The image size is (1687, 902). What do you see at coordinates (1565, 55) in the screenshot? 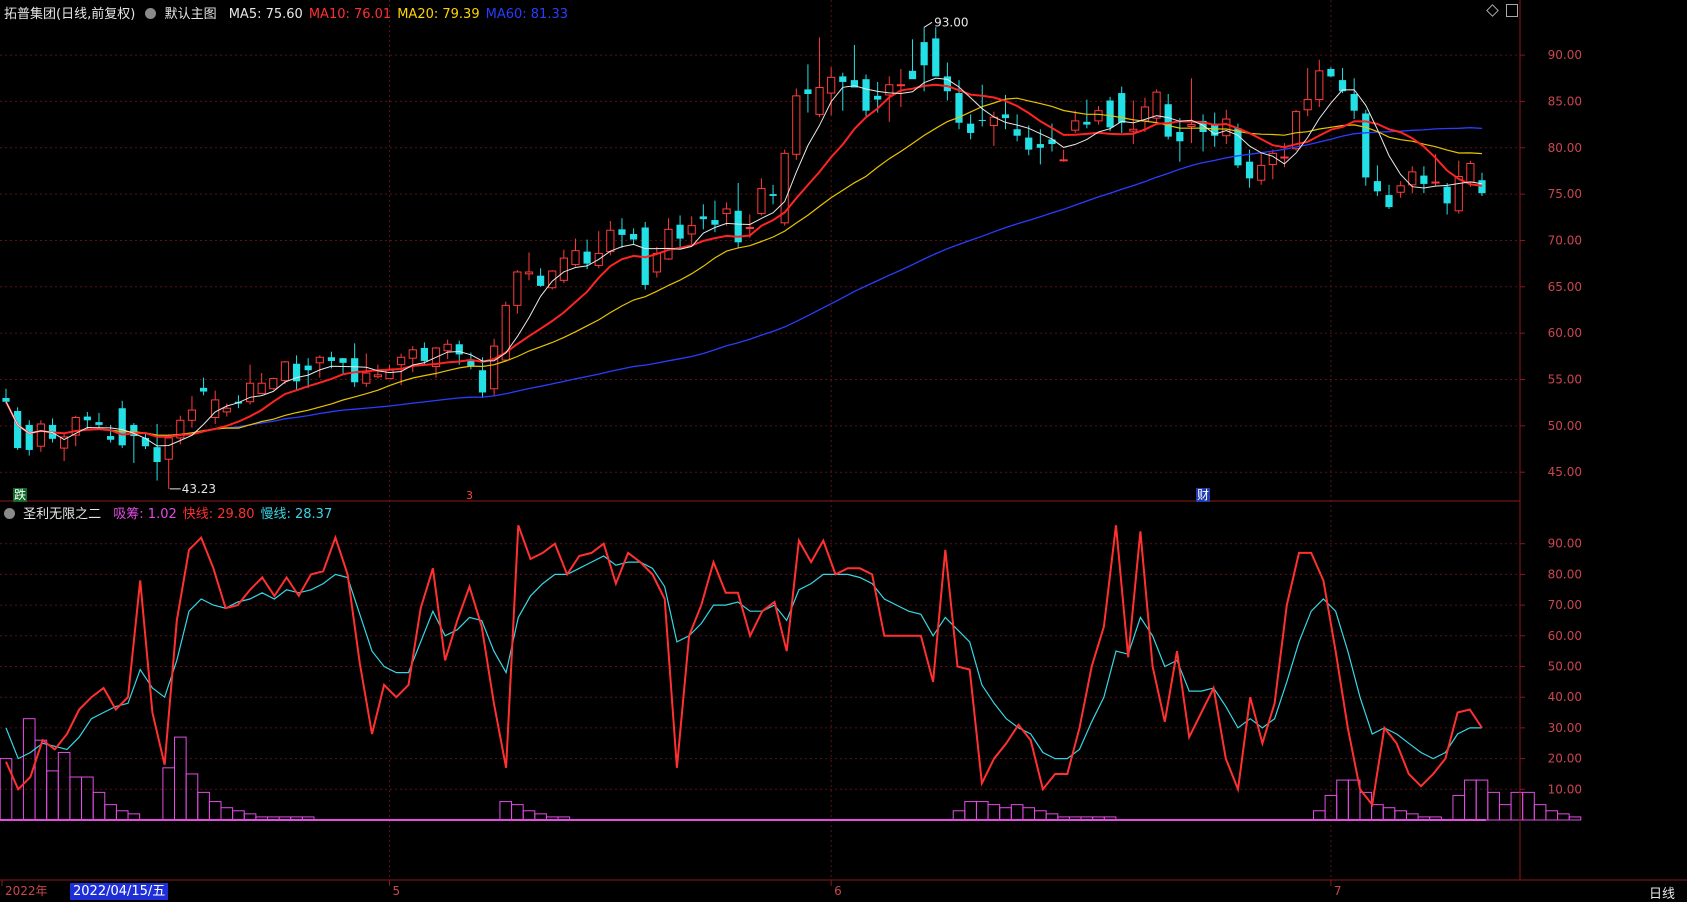
I see `main-tick-label-9: 90.00` at bounding box center [1565, 55].